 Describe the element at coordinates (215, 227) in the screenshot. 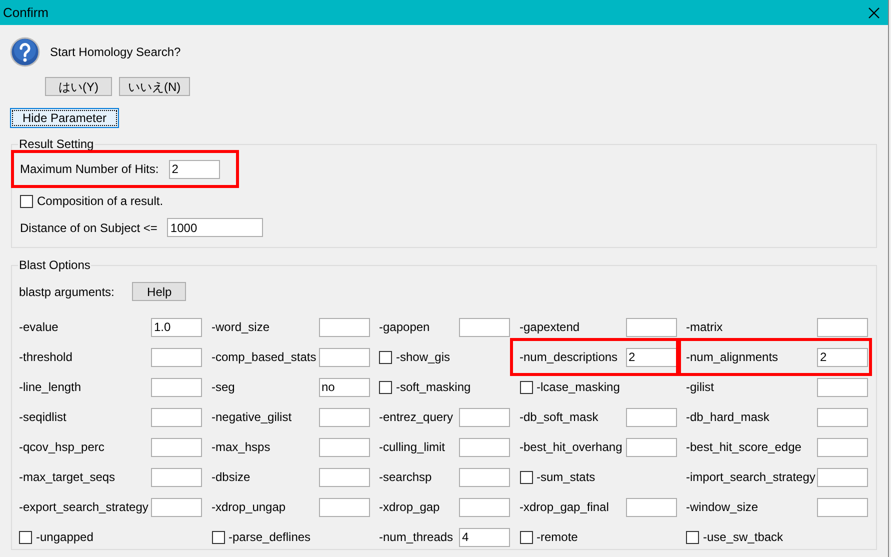

I see `input-field: 1000` at that location.